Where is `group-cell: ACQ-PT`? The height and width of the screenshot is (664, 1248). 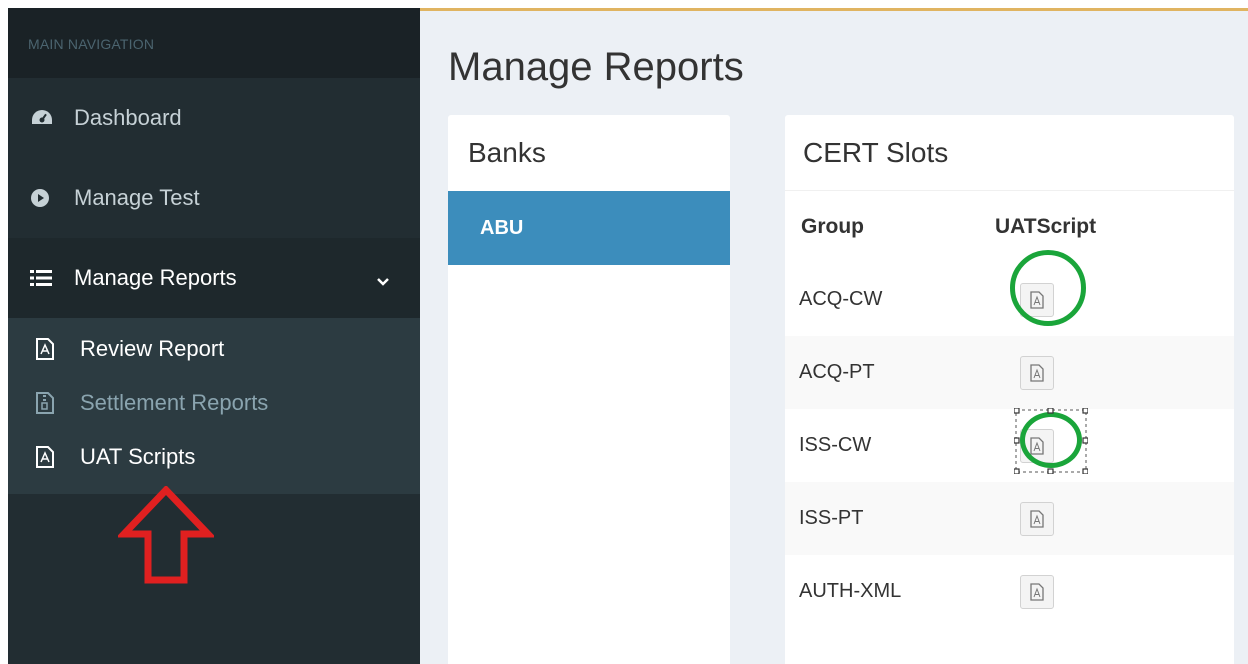 group-cell: ACQ-PT is located at coordinates (837, 372).